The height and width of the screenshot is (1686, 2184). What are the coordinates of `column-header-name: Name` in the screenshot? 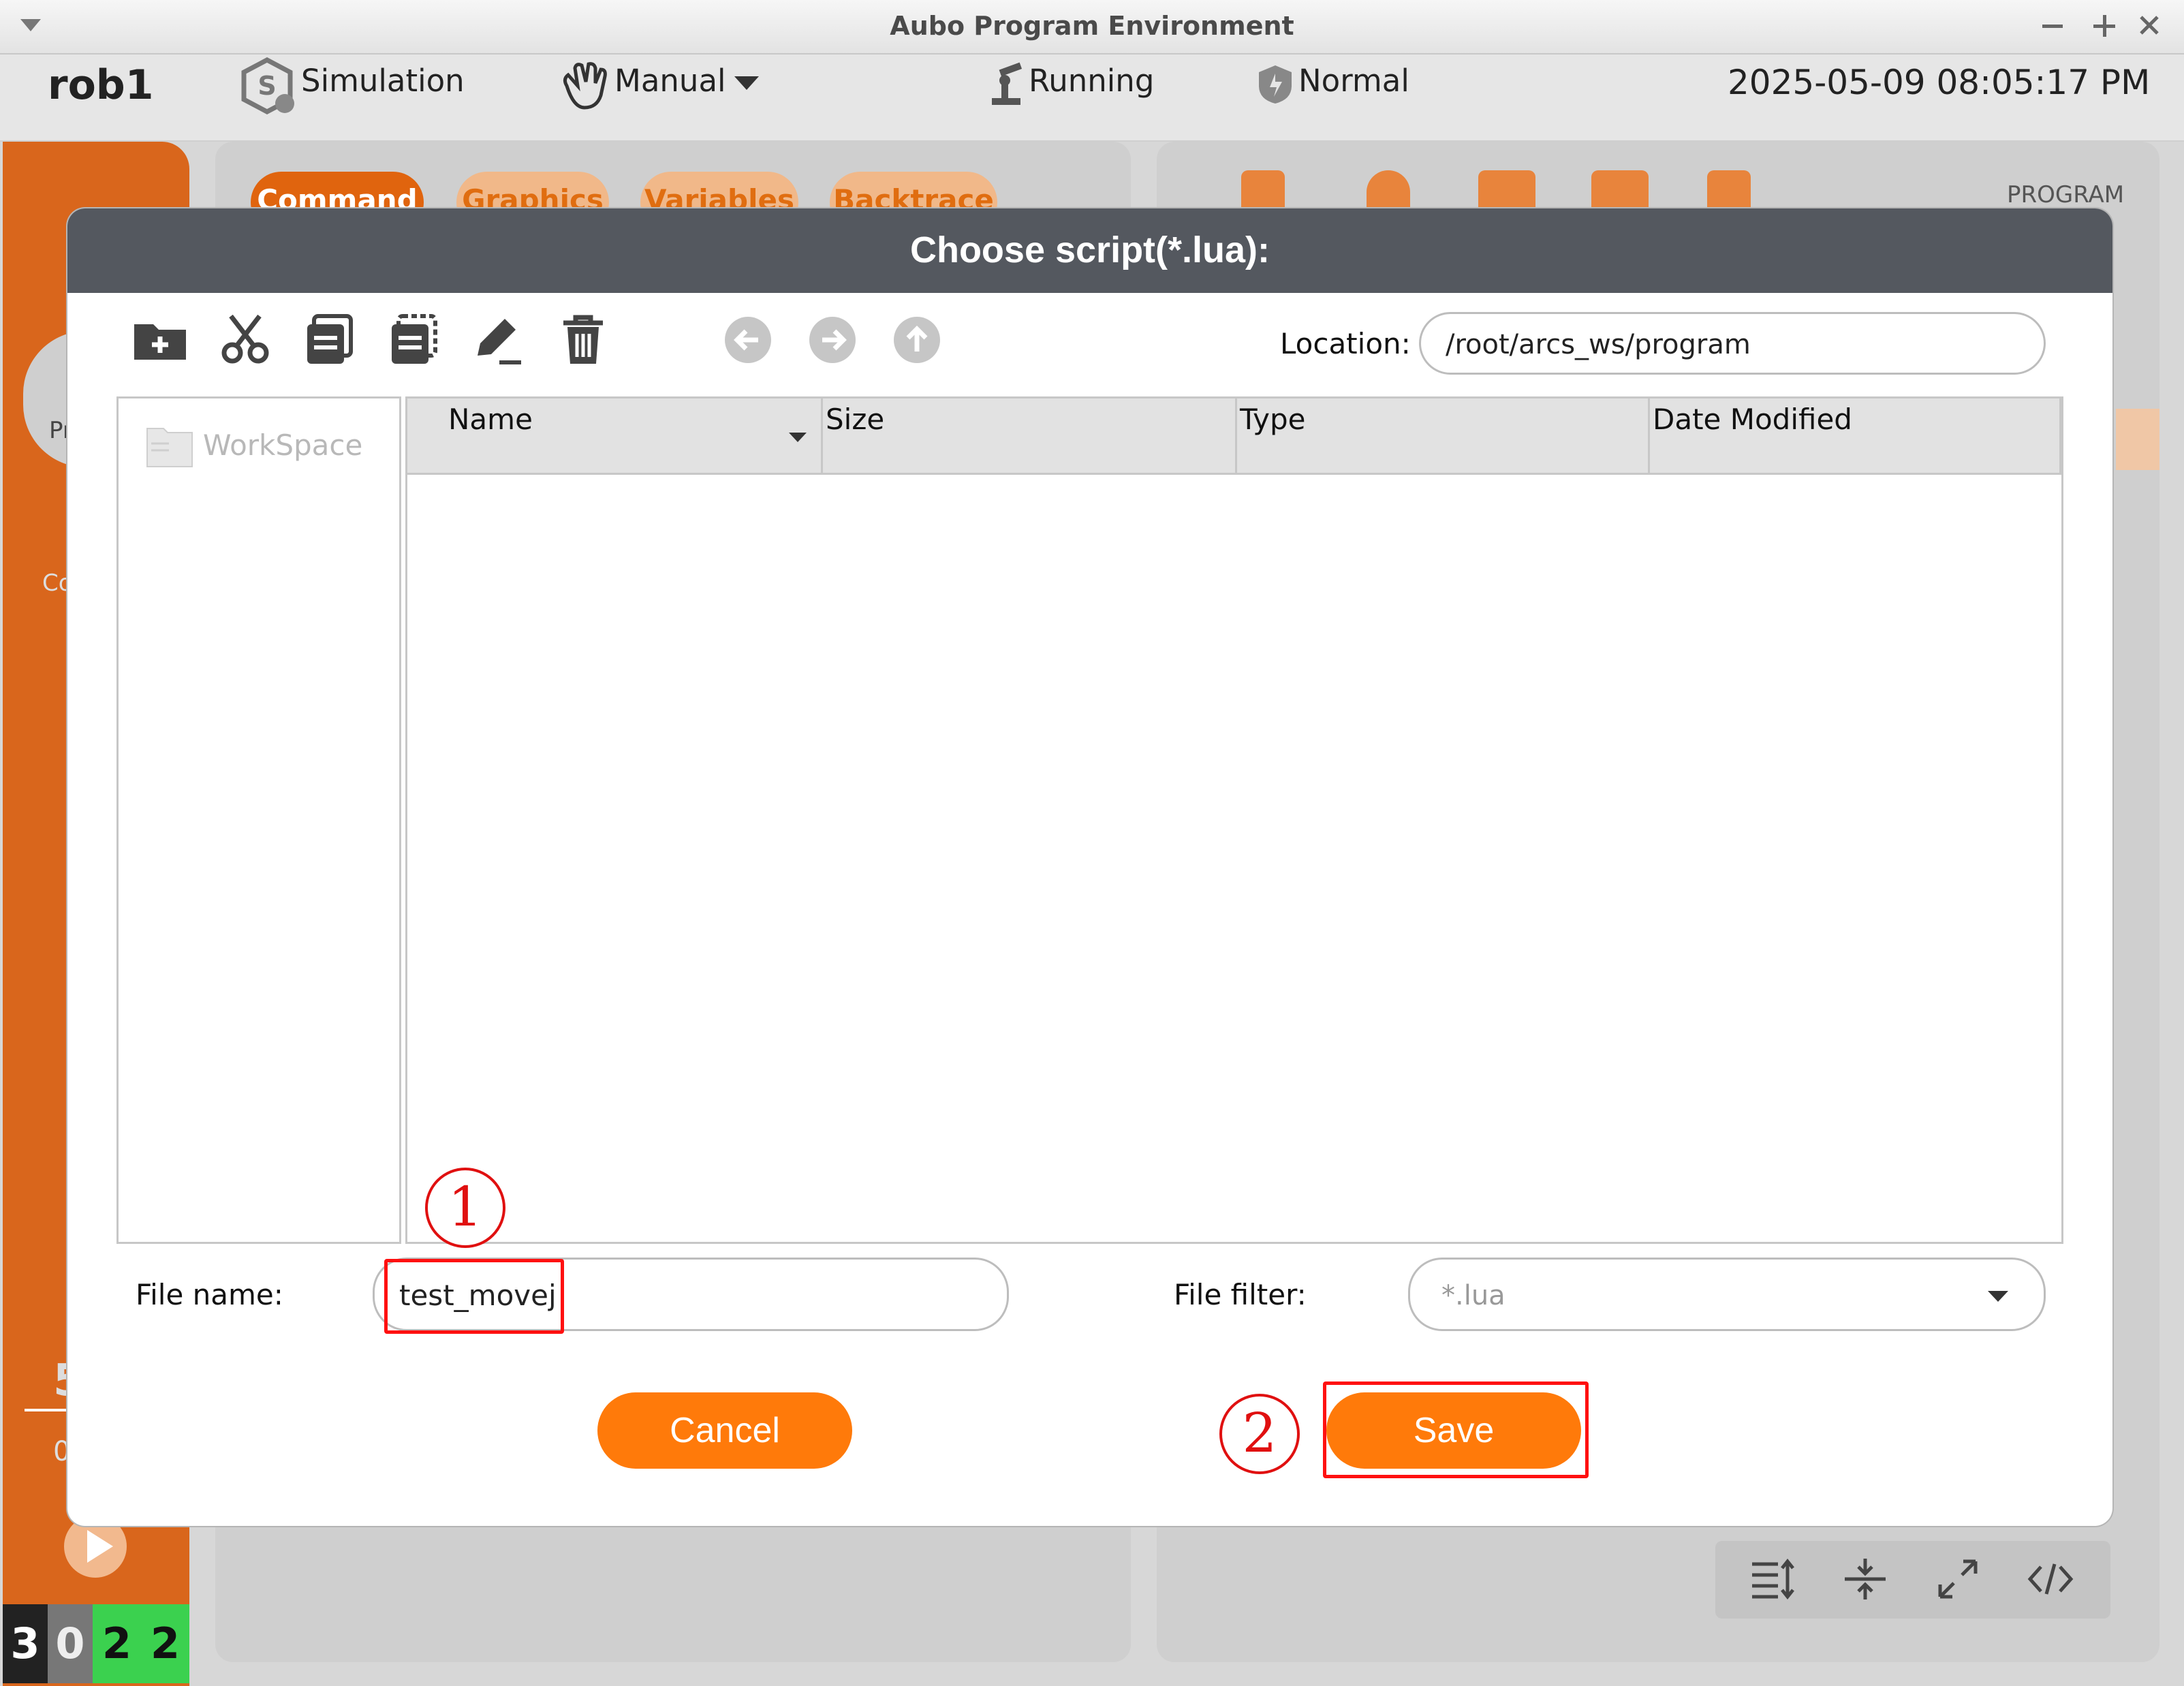 It's located at (615, 437).